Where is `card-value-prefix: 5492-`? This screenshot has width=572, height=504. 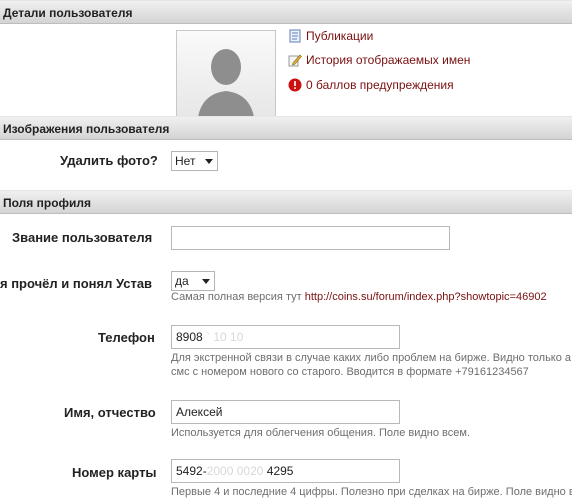
card-value-prefix: 5492- is located at coordinates (191, 471).